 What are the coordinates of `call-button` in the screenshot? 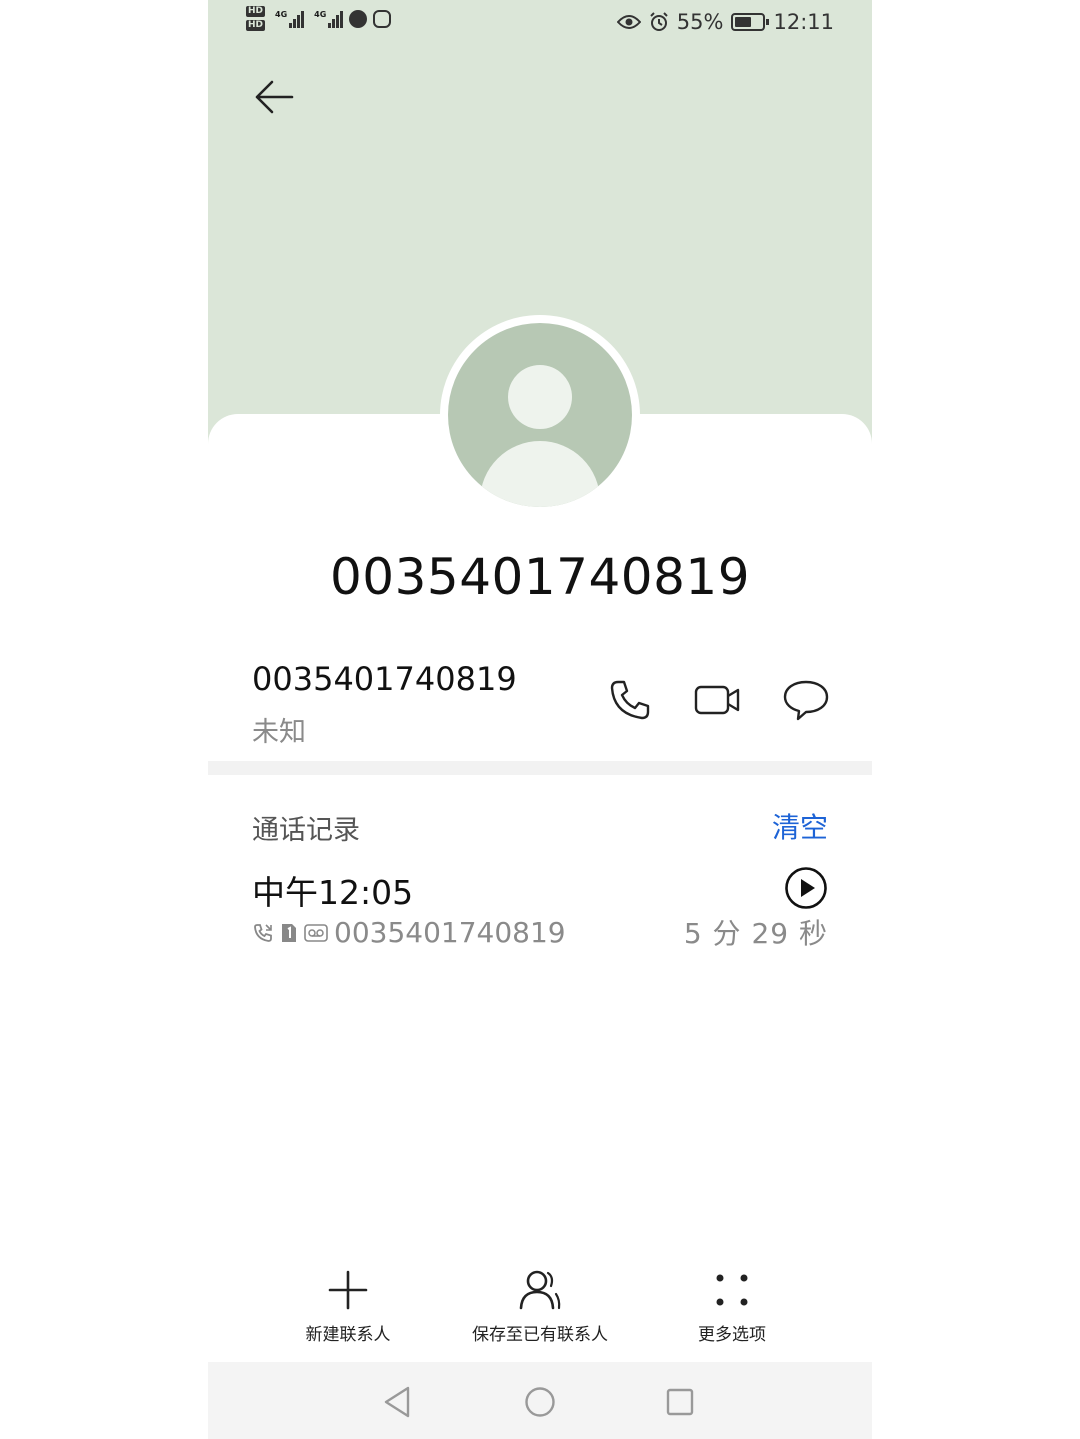 It's located at (630, 700).